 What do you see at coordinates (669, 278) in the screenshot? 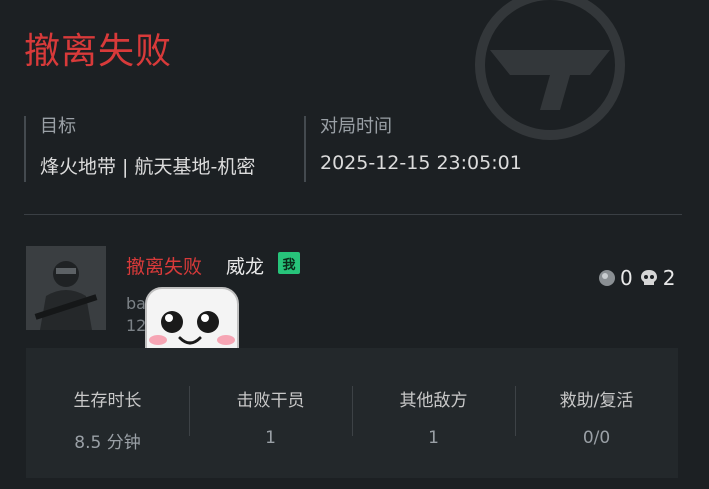
I see `kill-count: 2` at bounding box center [669, 278].